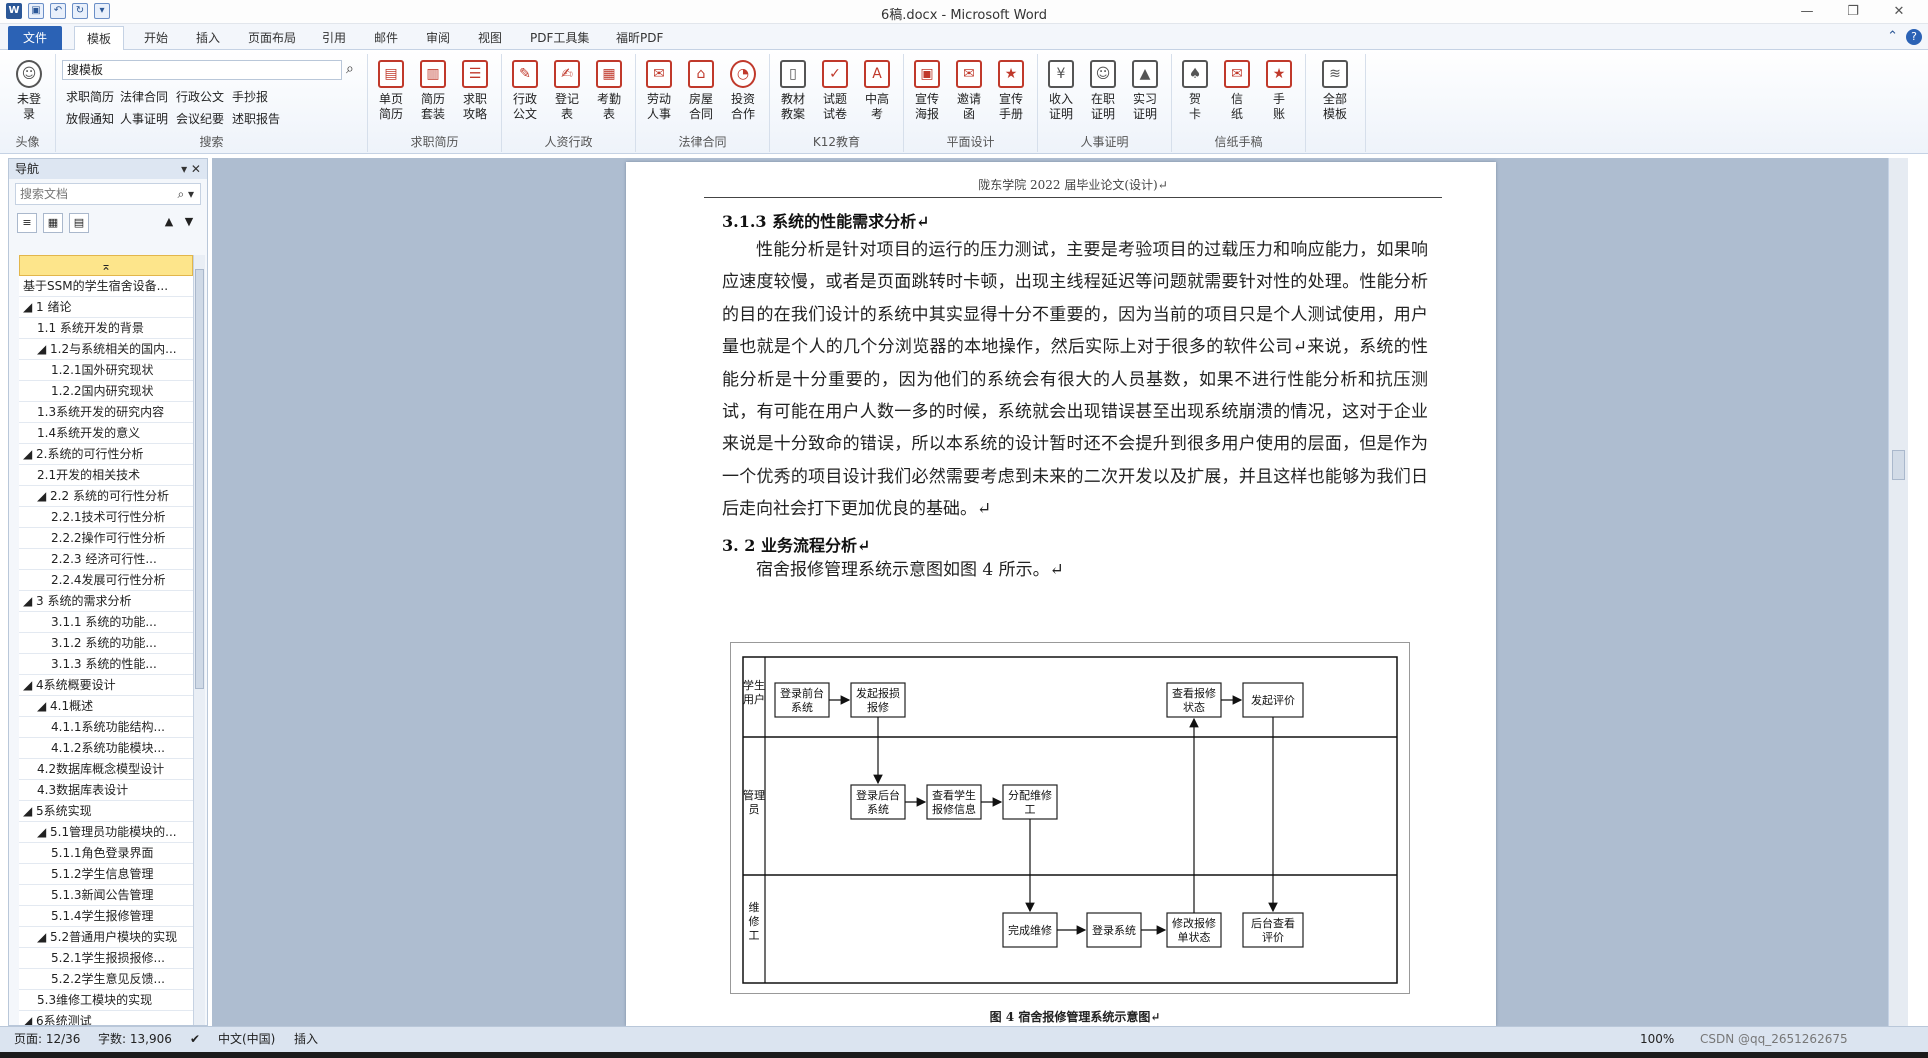  Describe the element at coordinates (47, 1039) in the screenshot. I see `status-page: 页面: 12/36` at that location.